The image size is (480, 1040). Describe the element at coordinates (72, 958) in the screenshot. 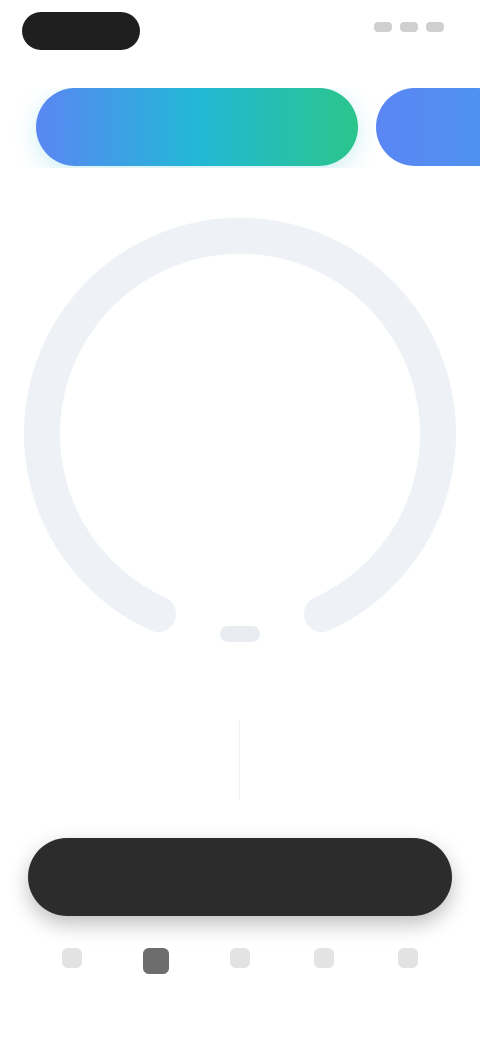

I see `tab-1-icon` at that location.